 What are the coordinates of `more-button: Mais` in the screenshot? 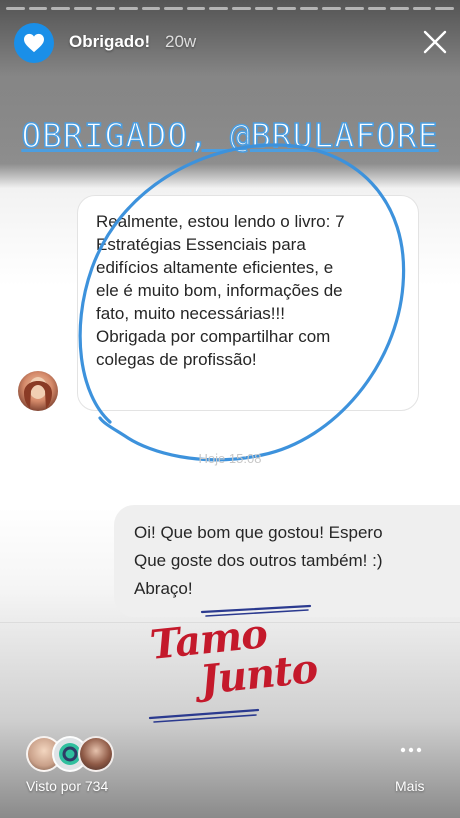 It's located at (410, 786).